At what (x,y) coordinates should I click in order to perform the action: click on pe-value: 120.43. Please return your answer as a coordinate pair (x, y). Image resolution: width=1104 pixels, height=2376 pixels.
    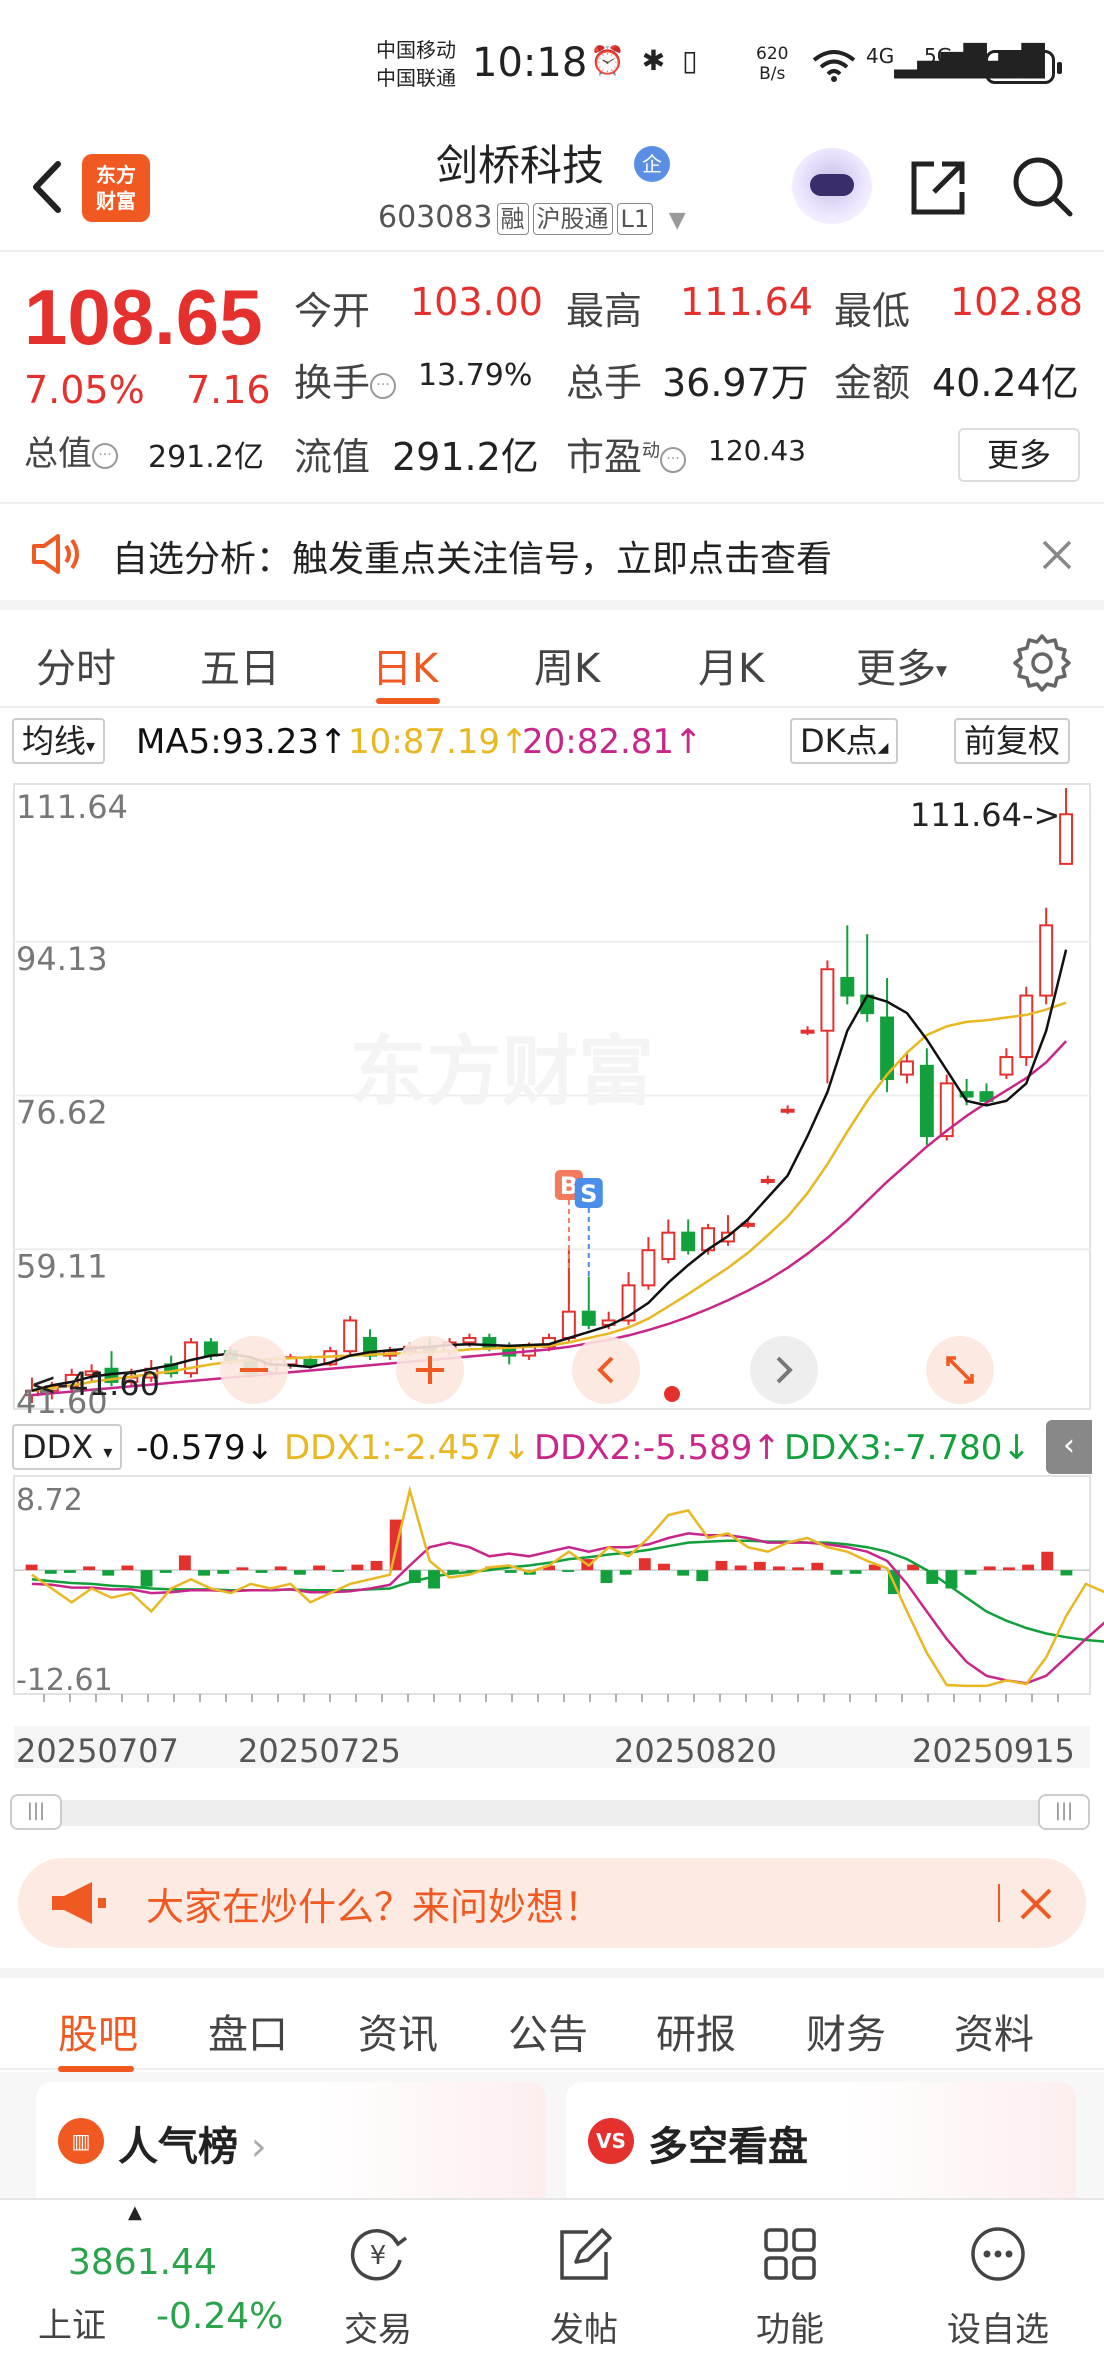
    Looking at the image, I should click on (757, 450).